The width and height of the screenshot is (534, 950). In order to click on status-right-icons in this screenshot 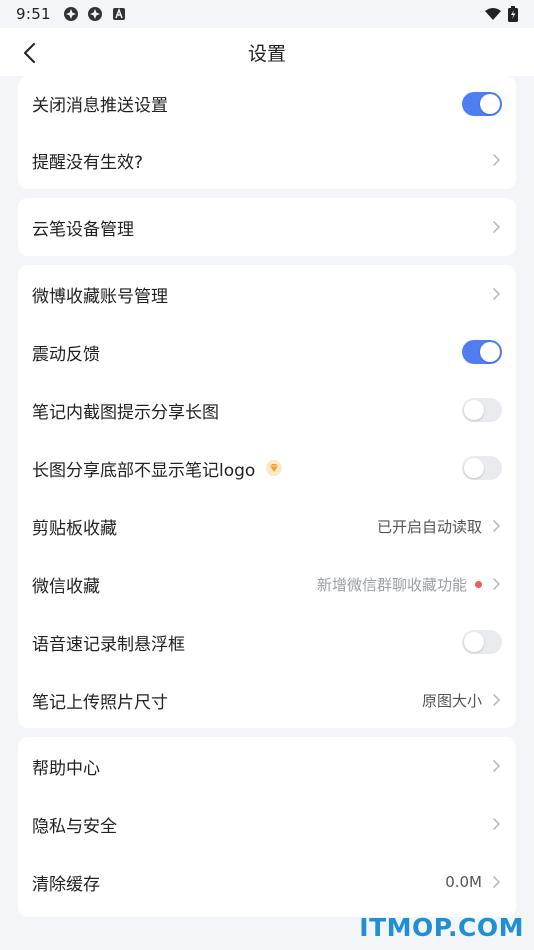, I will do `click(501, 14)`.